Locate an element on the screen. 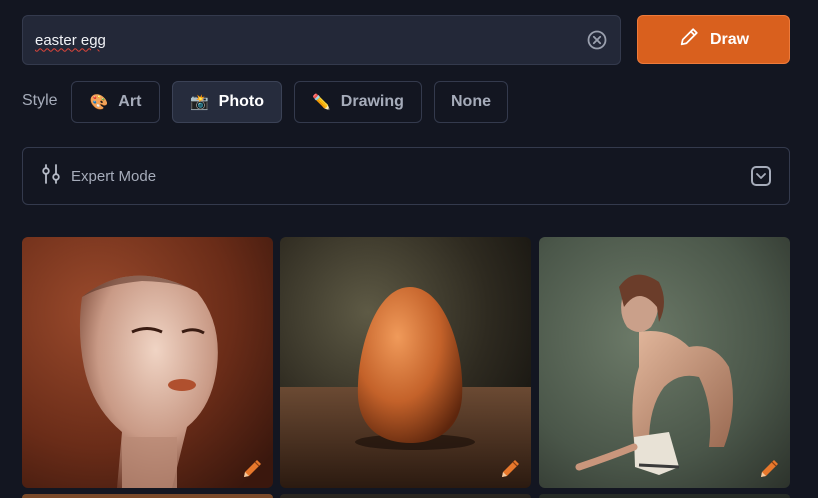 The height and width of the screenshot is (498, 818). pencil-icon is located at coordinates (689, 39).